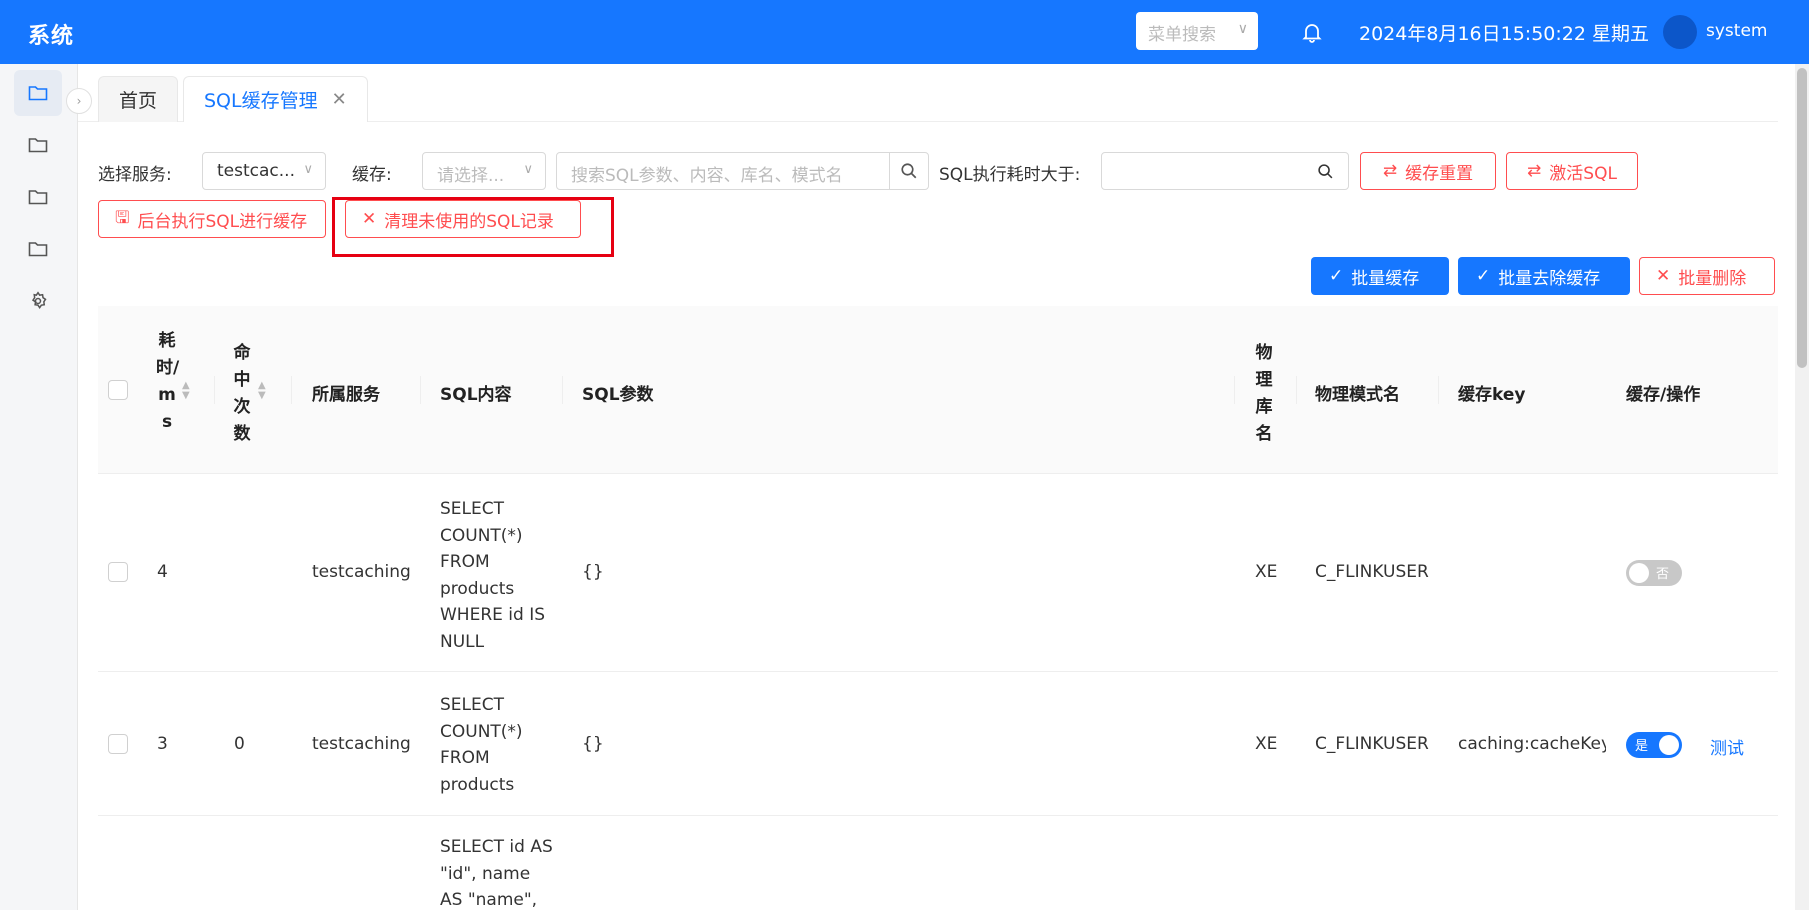 This screenshot has height=916, width=1809. Describe the element at coordinates (1642, 746) in the screenshot. I see `toggle-text: 是` at that location.